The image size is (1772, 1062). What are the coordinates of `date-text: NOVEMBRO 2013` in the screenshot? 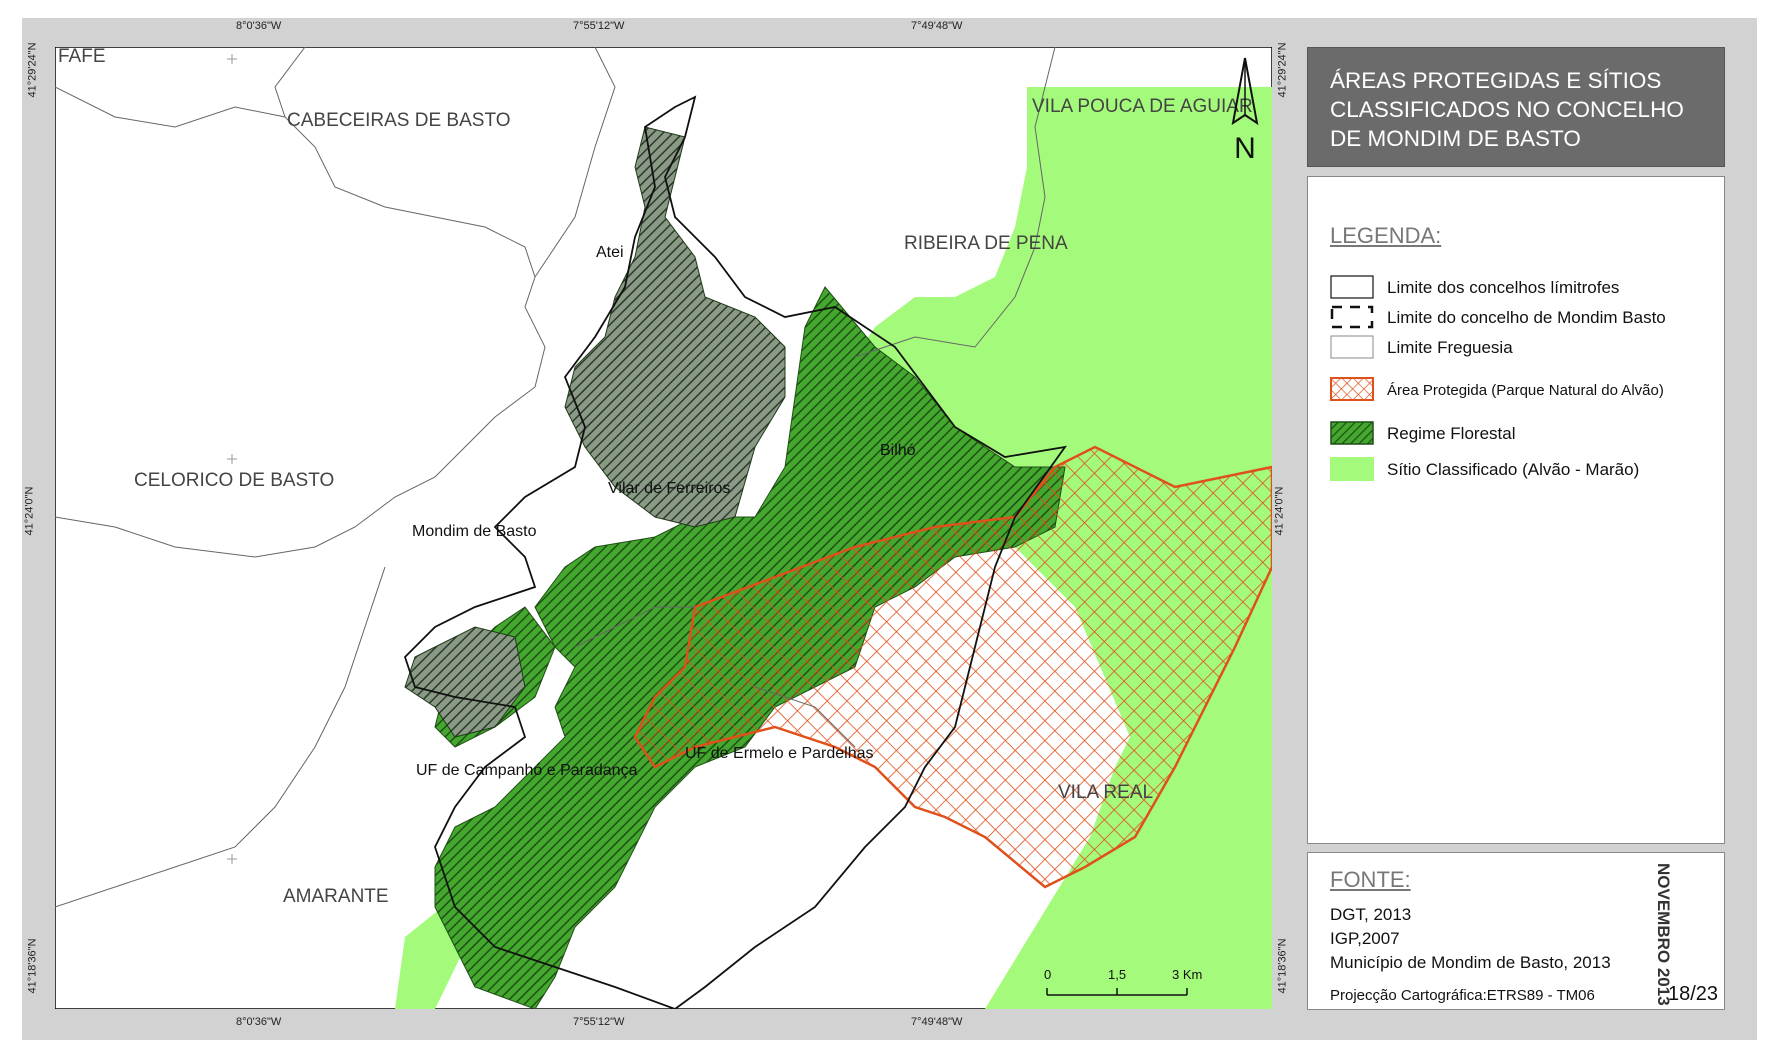 It's located at (1663, 934).